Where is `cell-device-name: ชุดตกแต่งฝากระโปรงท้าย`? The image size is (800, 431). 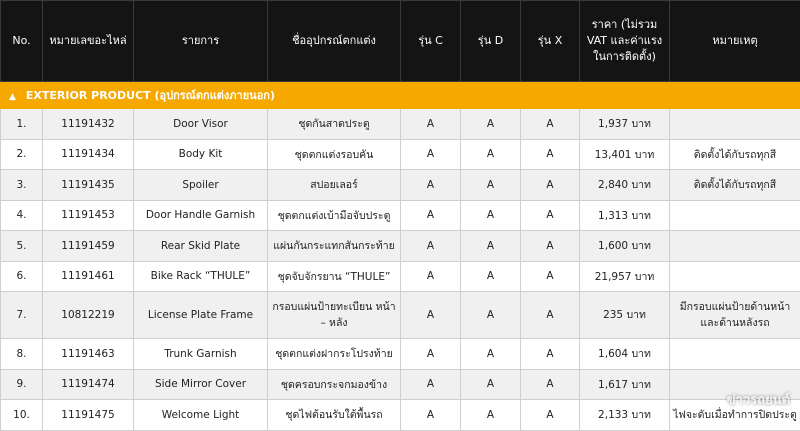 cell-device-name: ชุดตกแต่งฝากระโปรงท้าย is located at coordinates (334, 354).